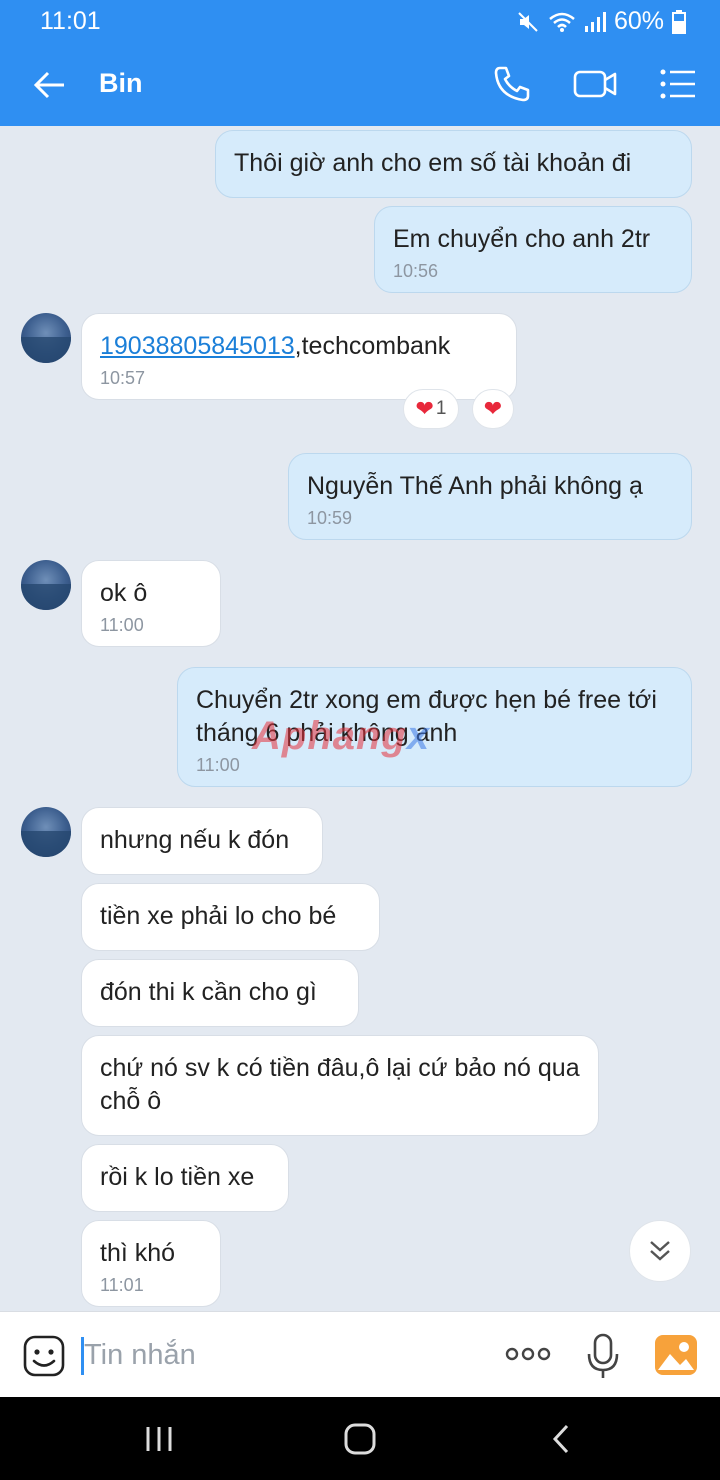 The height and width of the screenshot is (1480, 720). Describe the element at coordinates (341, 736) in the screenshot. I see `watermark-logo: Aphangx` at that location.